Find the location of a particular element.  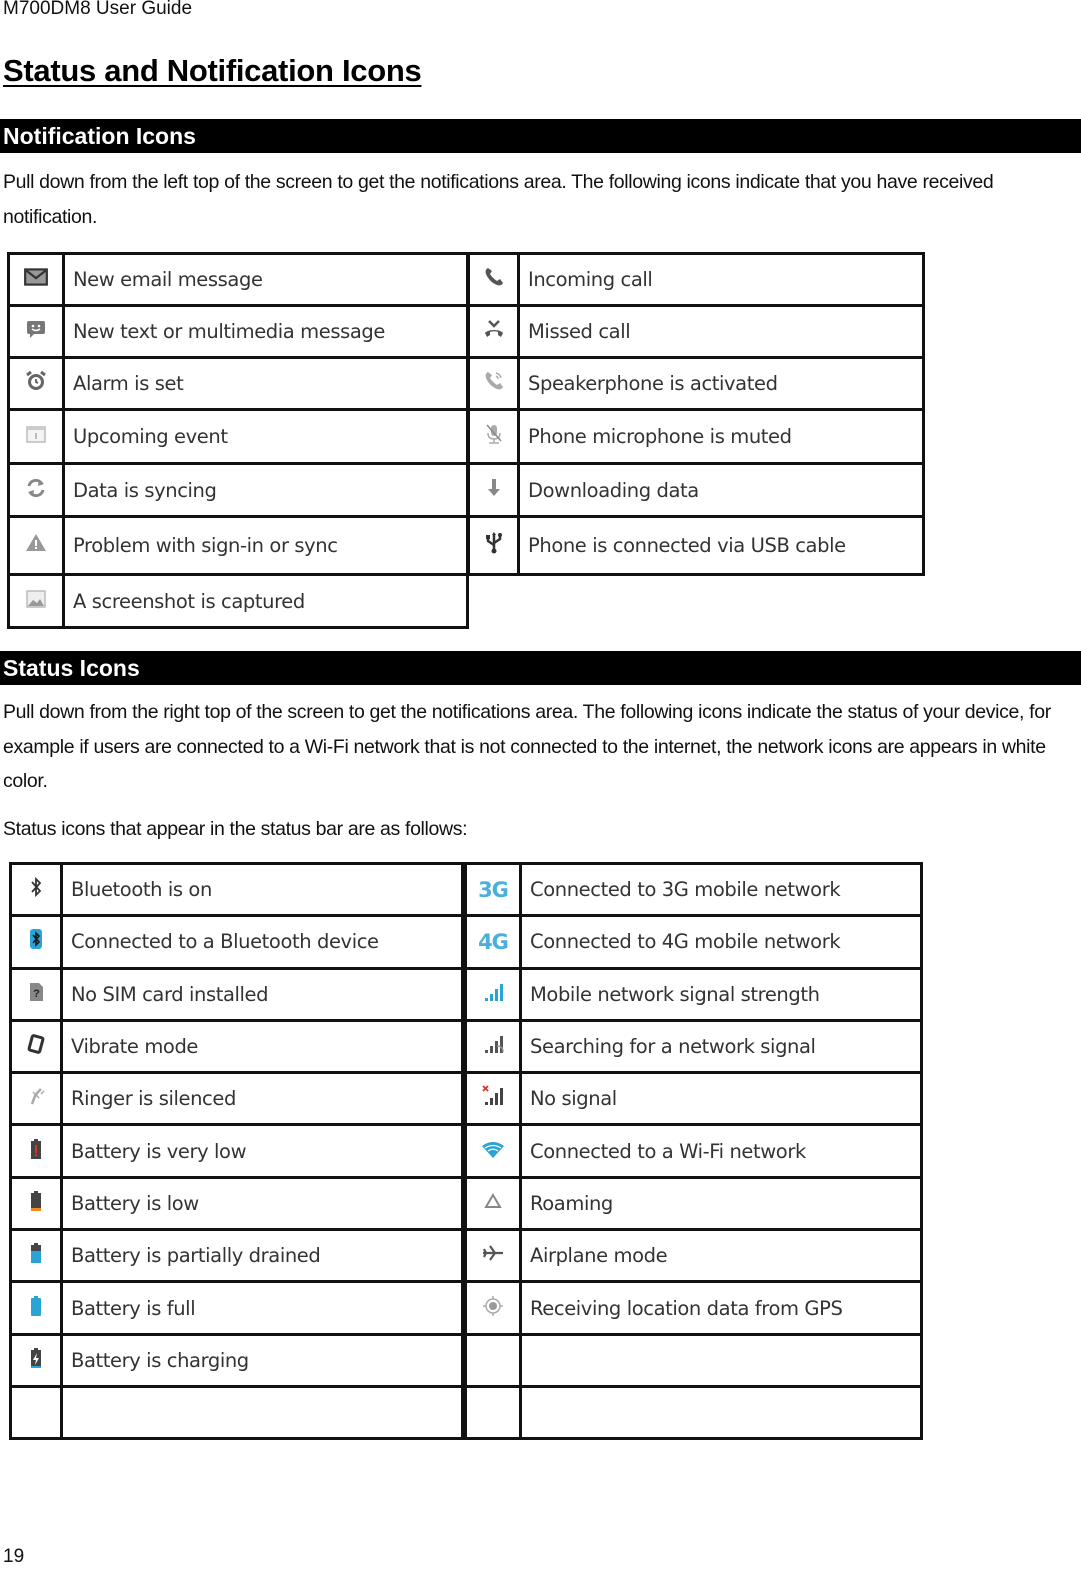

icon-description: Ringer is silenced is located at coordinates (262, 1099).